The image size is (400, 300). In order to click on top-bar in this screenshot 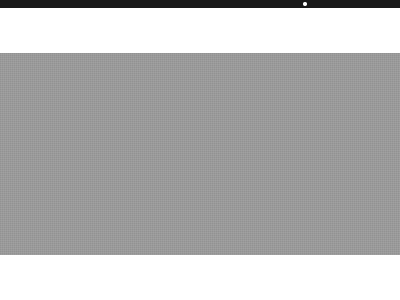, I will do `click(200, 4)`.